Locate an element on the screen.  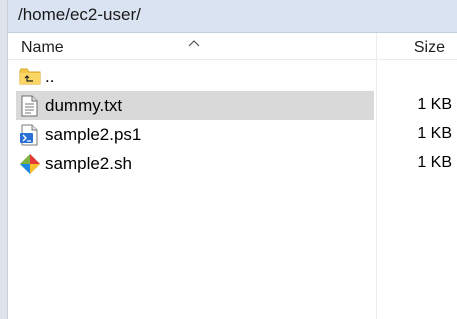
column-header-size: Size is located at coordinates (429, 48).